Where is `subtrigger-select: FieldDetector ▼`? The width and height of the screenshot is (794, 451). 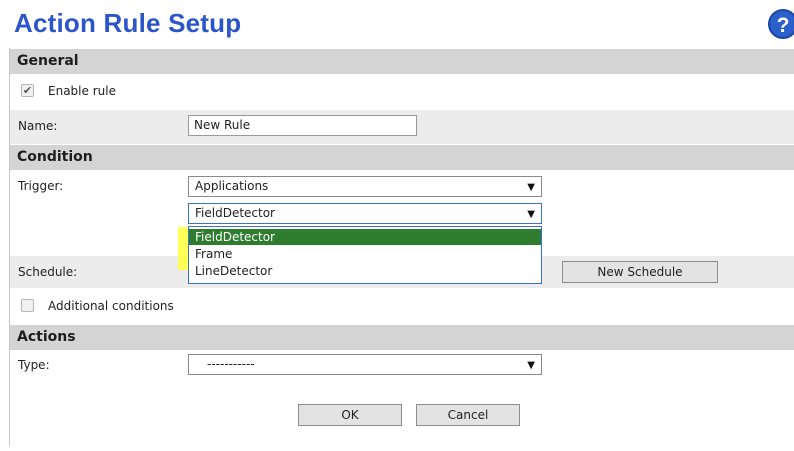
subtrigger-select: FieldDetector ▼ is located at coordinates (365, 213).